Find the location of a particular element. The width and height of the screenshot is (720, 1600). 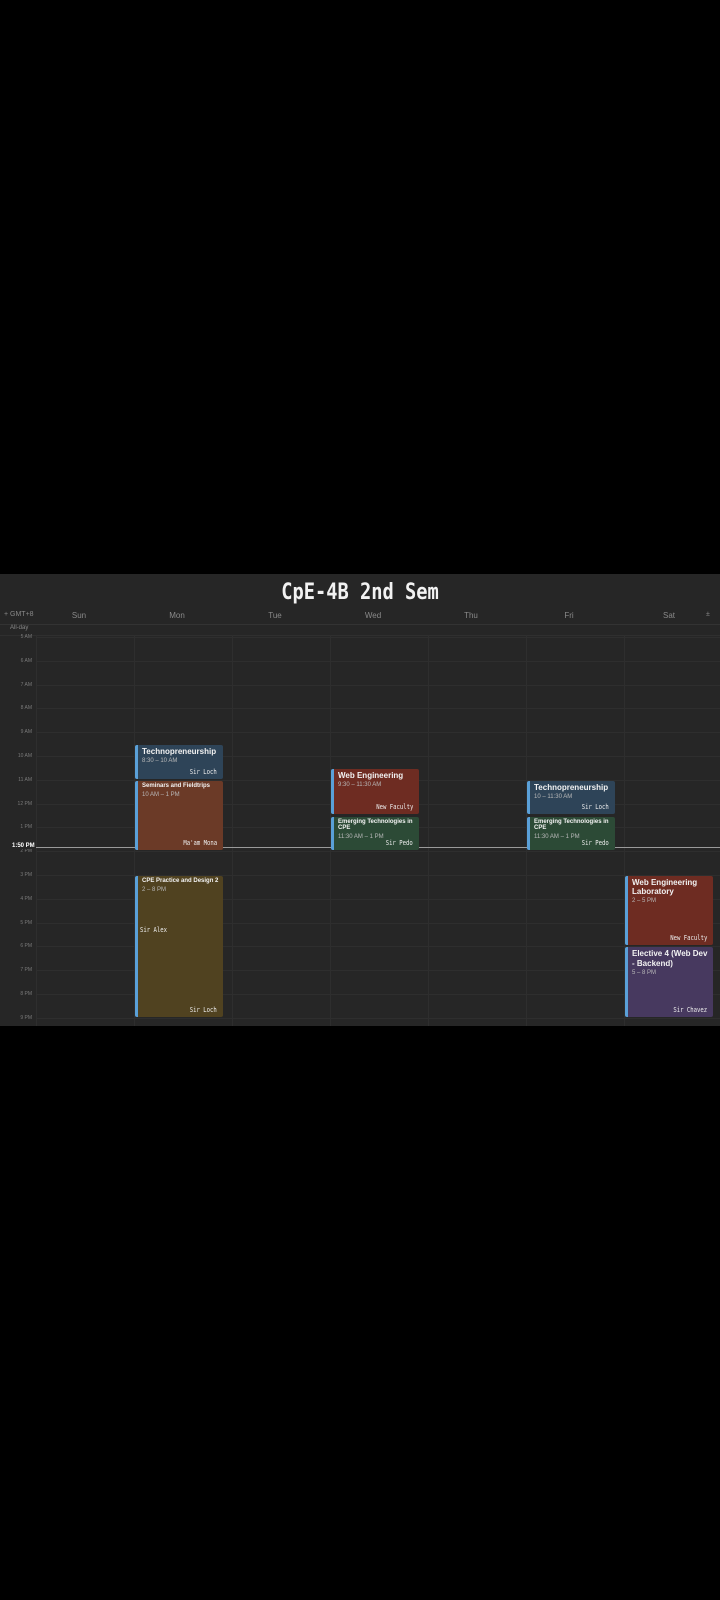

event-block: Technopreneurship 8:30 – 10 AM Sir Loch is located at coordinates (179, 762).